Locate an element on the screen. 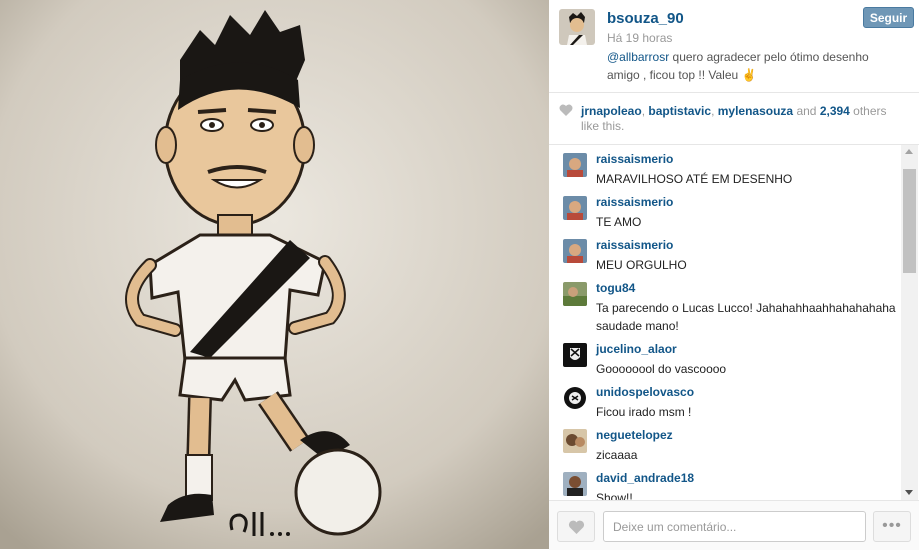 The image size is (919, 550). more-options-icon: ••• is located at coordinates (892, 525).